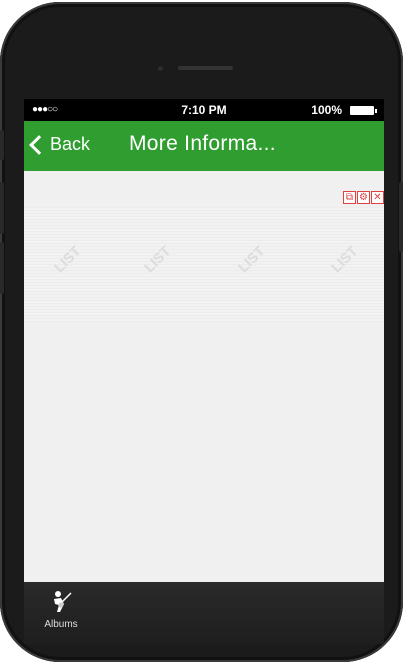  I want to click on mute-switch, so click(2, 145).